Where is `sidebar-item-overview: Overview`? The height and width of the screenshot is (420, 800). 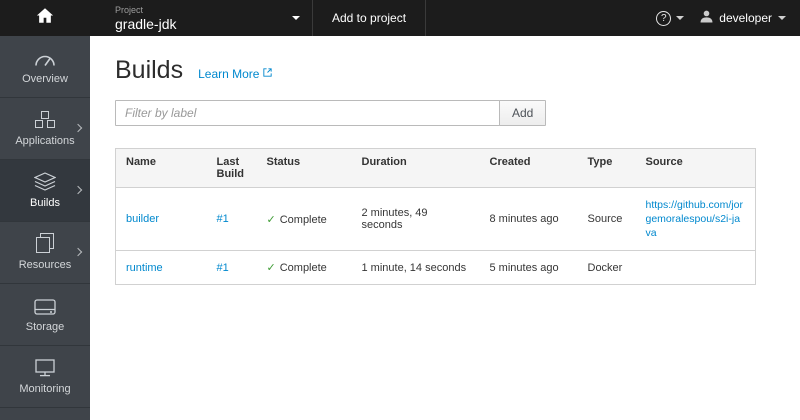 sidebar-item-overview: Overview is located at coordinates (45, 67).